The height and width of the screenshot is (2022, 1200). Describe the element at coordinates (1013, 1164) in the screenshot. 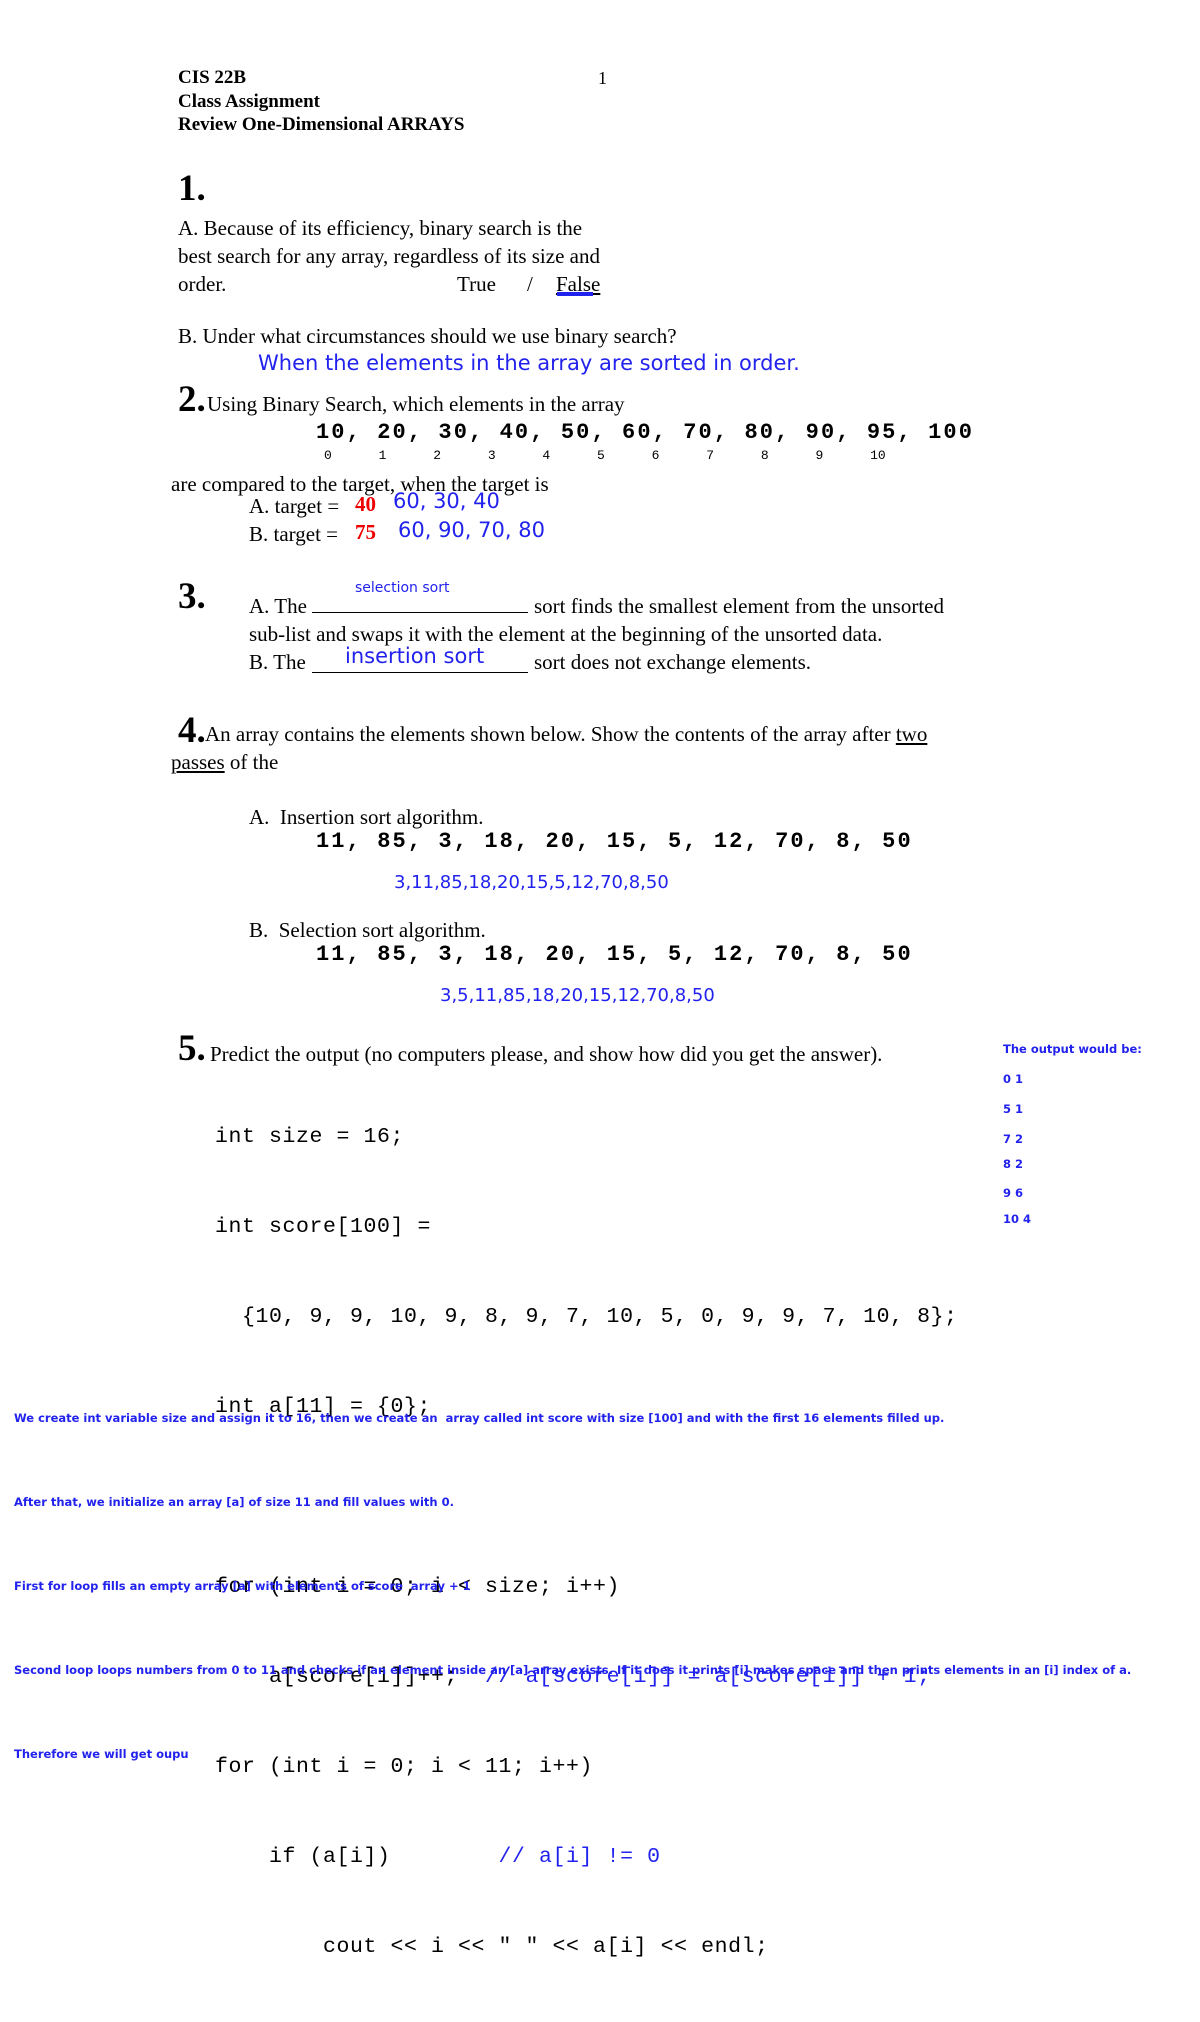

I see `q5-output-line-3: 8 2` at that location.